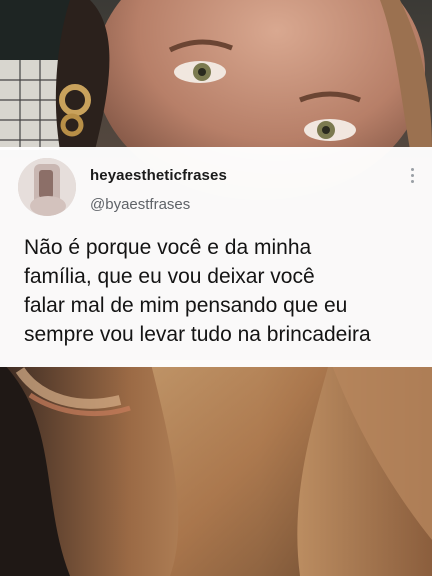 This screenshot has height=576, width=432. I want to click on display-name: heyaestheticfrases, so click(158, 175).